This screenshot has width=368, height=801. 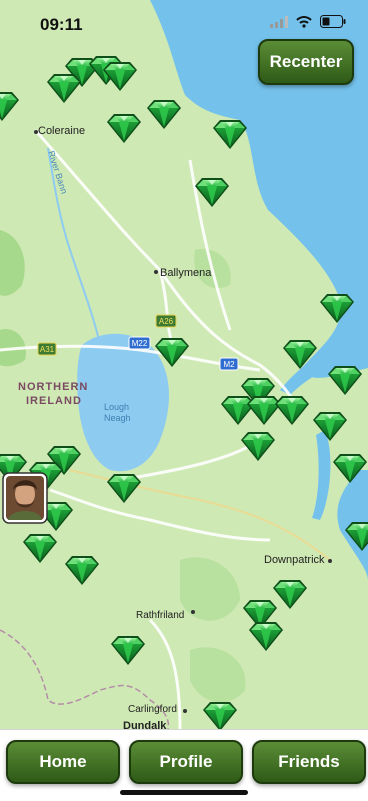 I want to click on nav-profile-button: Profile, so click(x=186, y=762).